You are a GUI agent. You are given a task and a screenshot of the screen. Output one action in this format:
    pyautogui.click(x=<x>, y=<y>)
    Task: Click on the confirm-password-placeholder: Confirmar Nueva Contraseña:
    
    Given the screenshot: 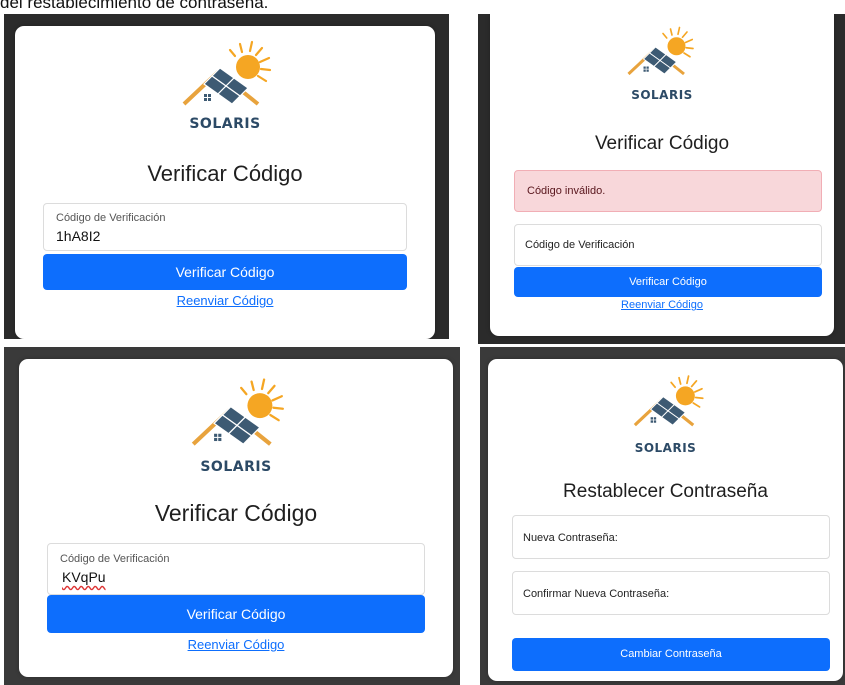 What is the action you would take?
    pyautogui.click(x=596, y=594)
    